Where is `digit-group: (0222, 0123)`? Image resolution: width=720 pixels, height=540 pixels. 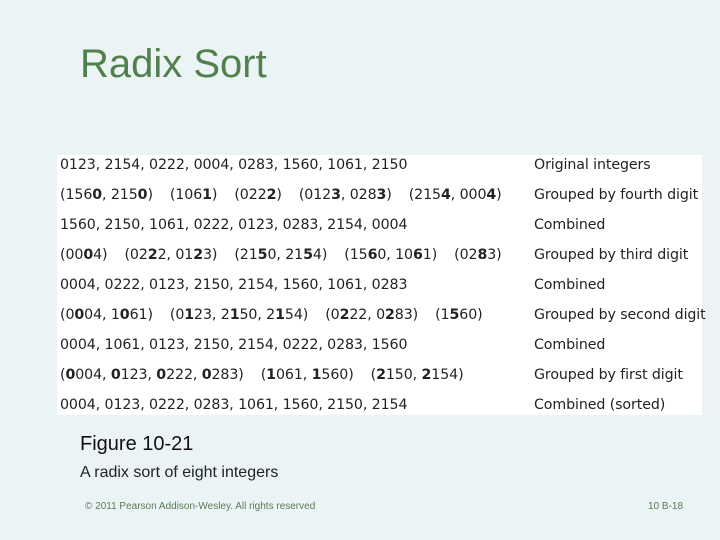
digit-group: (0222, 0123) is located at coordinates (171, 255).